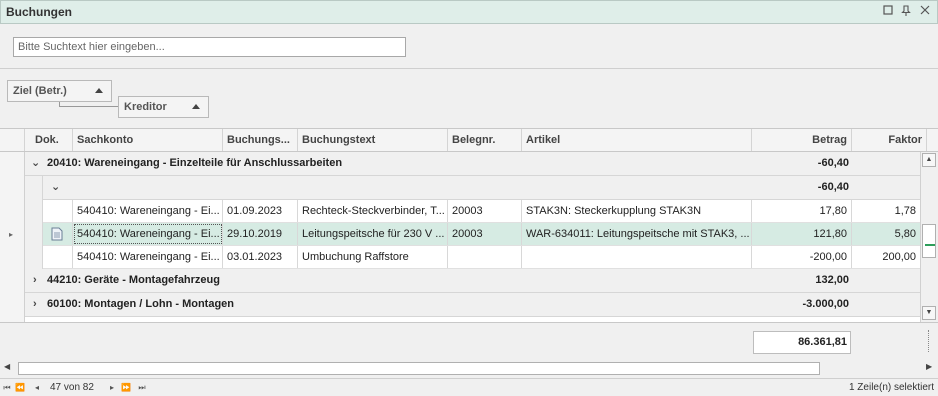 This screenshot has width=938, height=396. I want to click on header-betrag: Betrag, so click(802, 140).